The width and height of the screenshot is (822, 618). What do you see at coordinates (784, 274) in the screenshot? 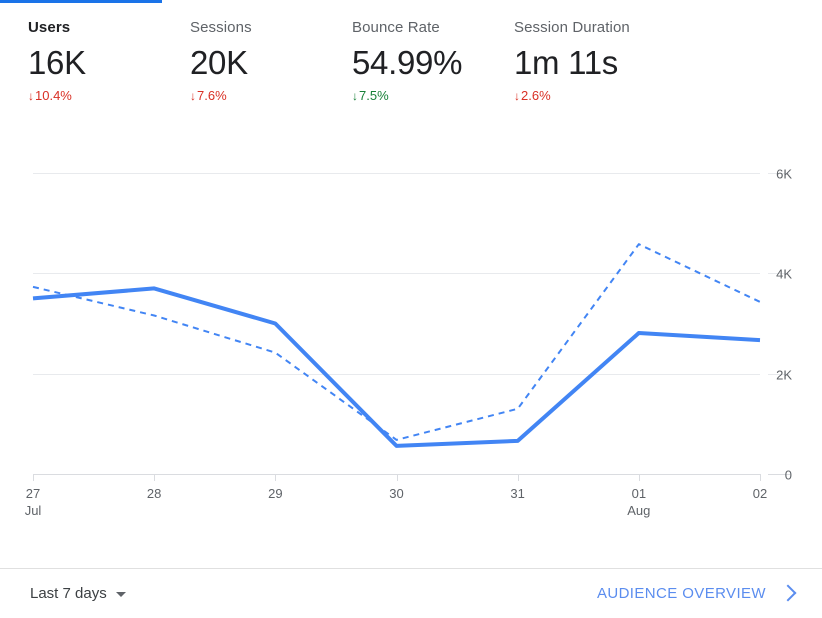
I see `y-tick-label: 4K` at bounding box center [784, 274].